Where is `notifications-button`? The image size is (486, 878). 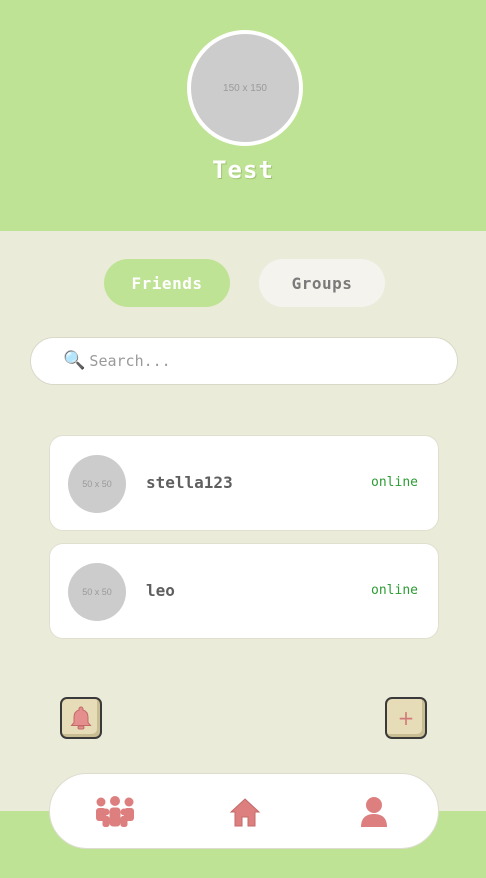
notifications-button is located at coordinates (81, 718).